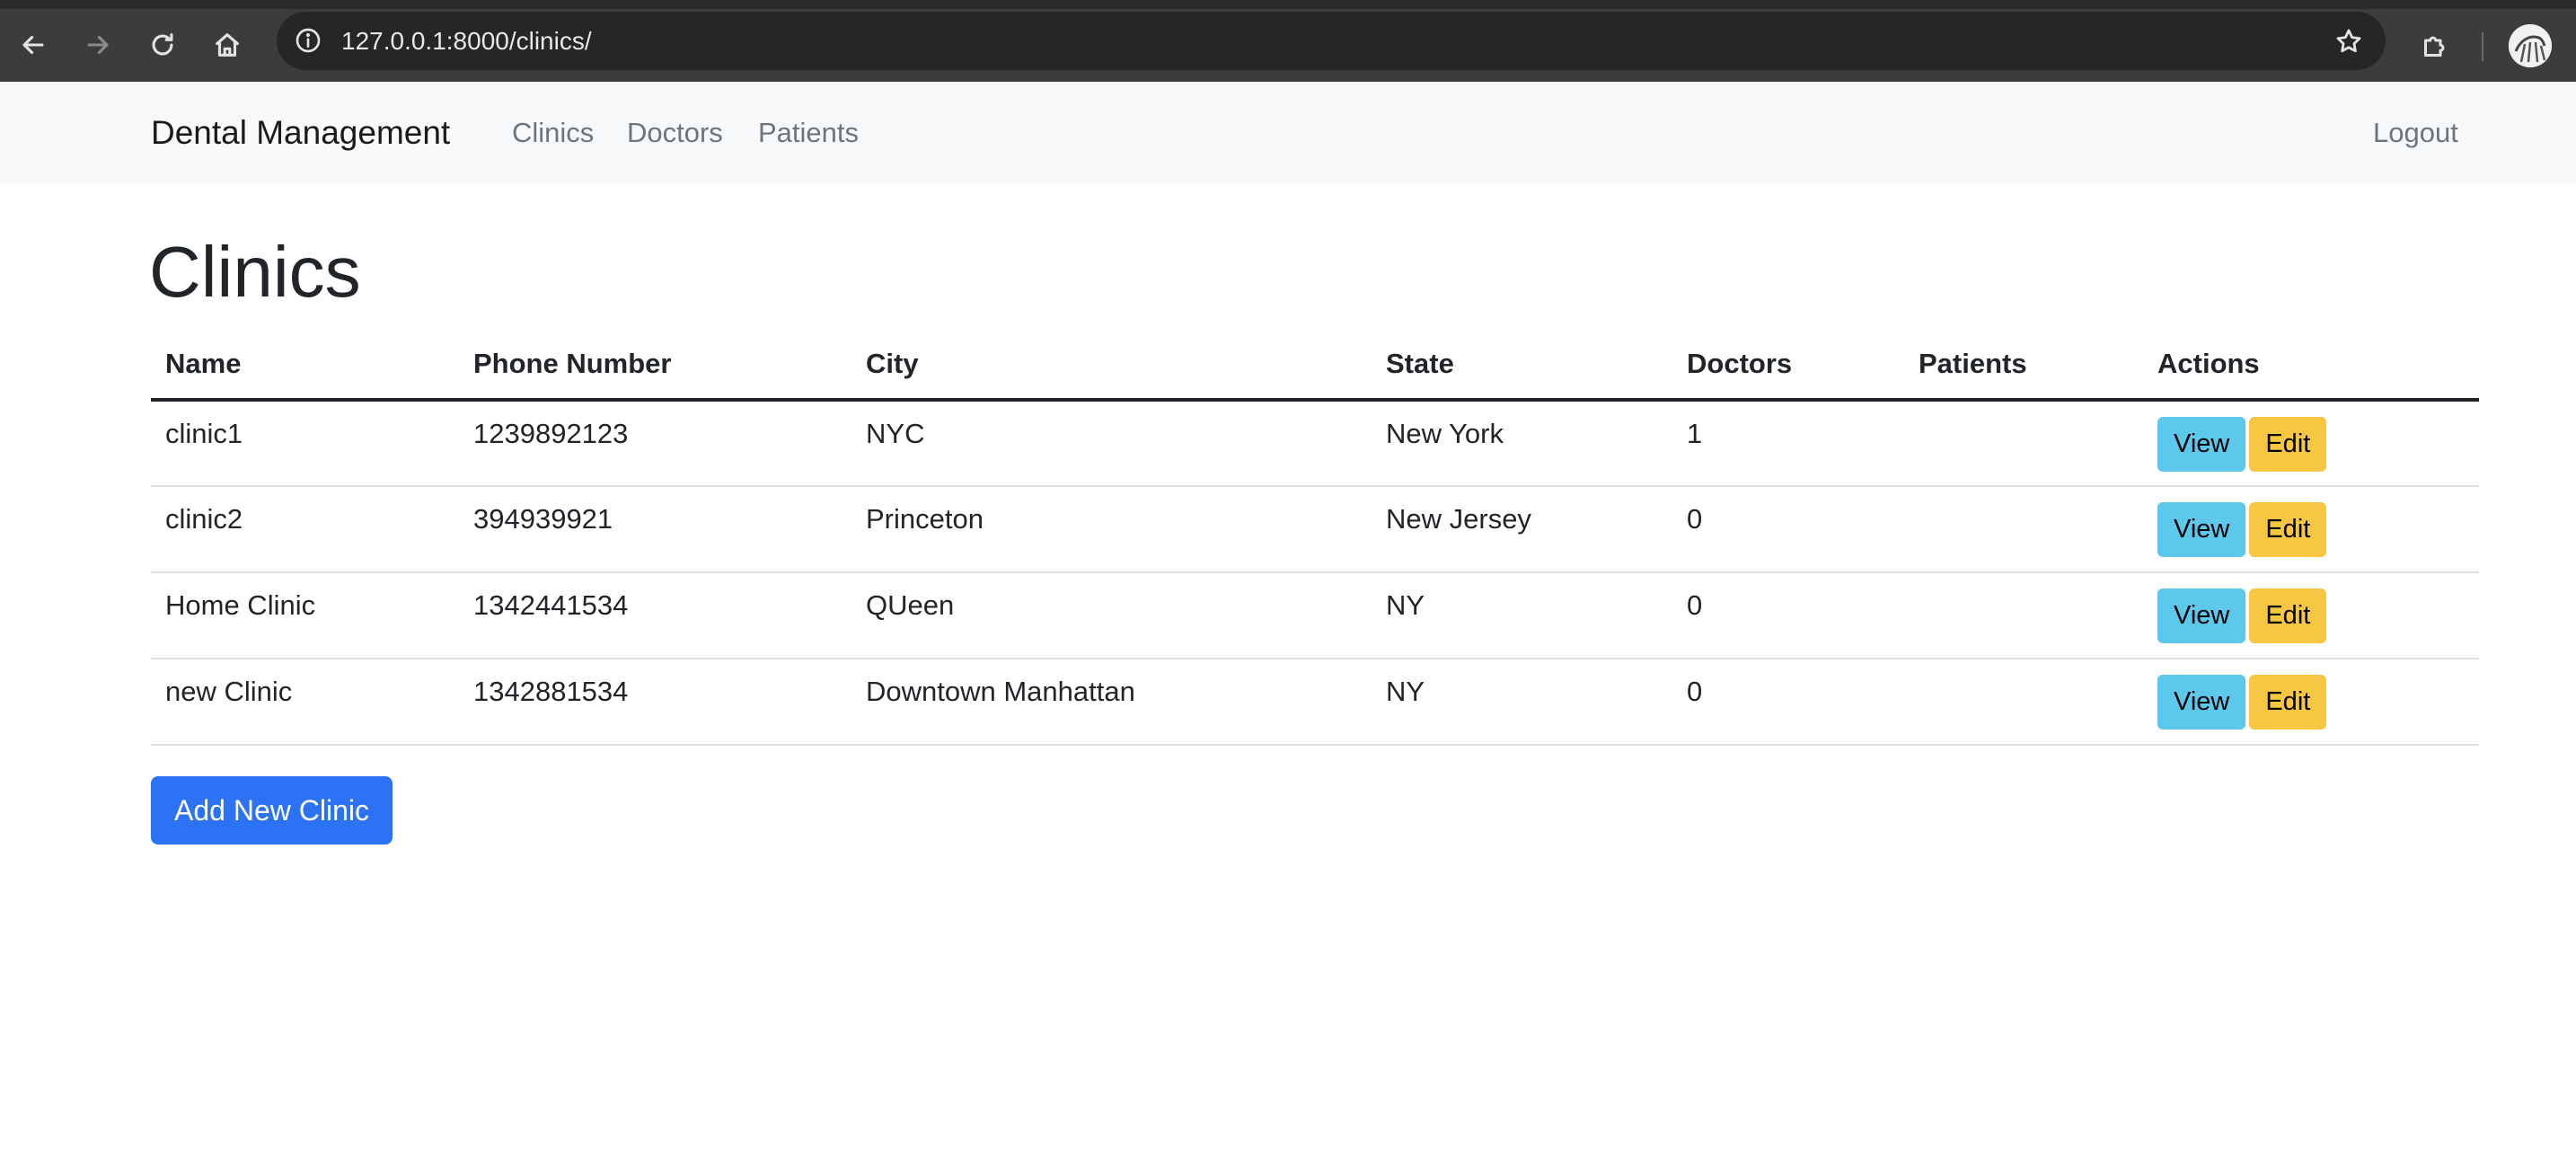  Describe the element at coordinates (162, 45) in the screenshot. I see `reload-icon` at that location.